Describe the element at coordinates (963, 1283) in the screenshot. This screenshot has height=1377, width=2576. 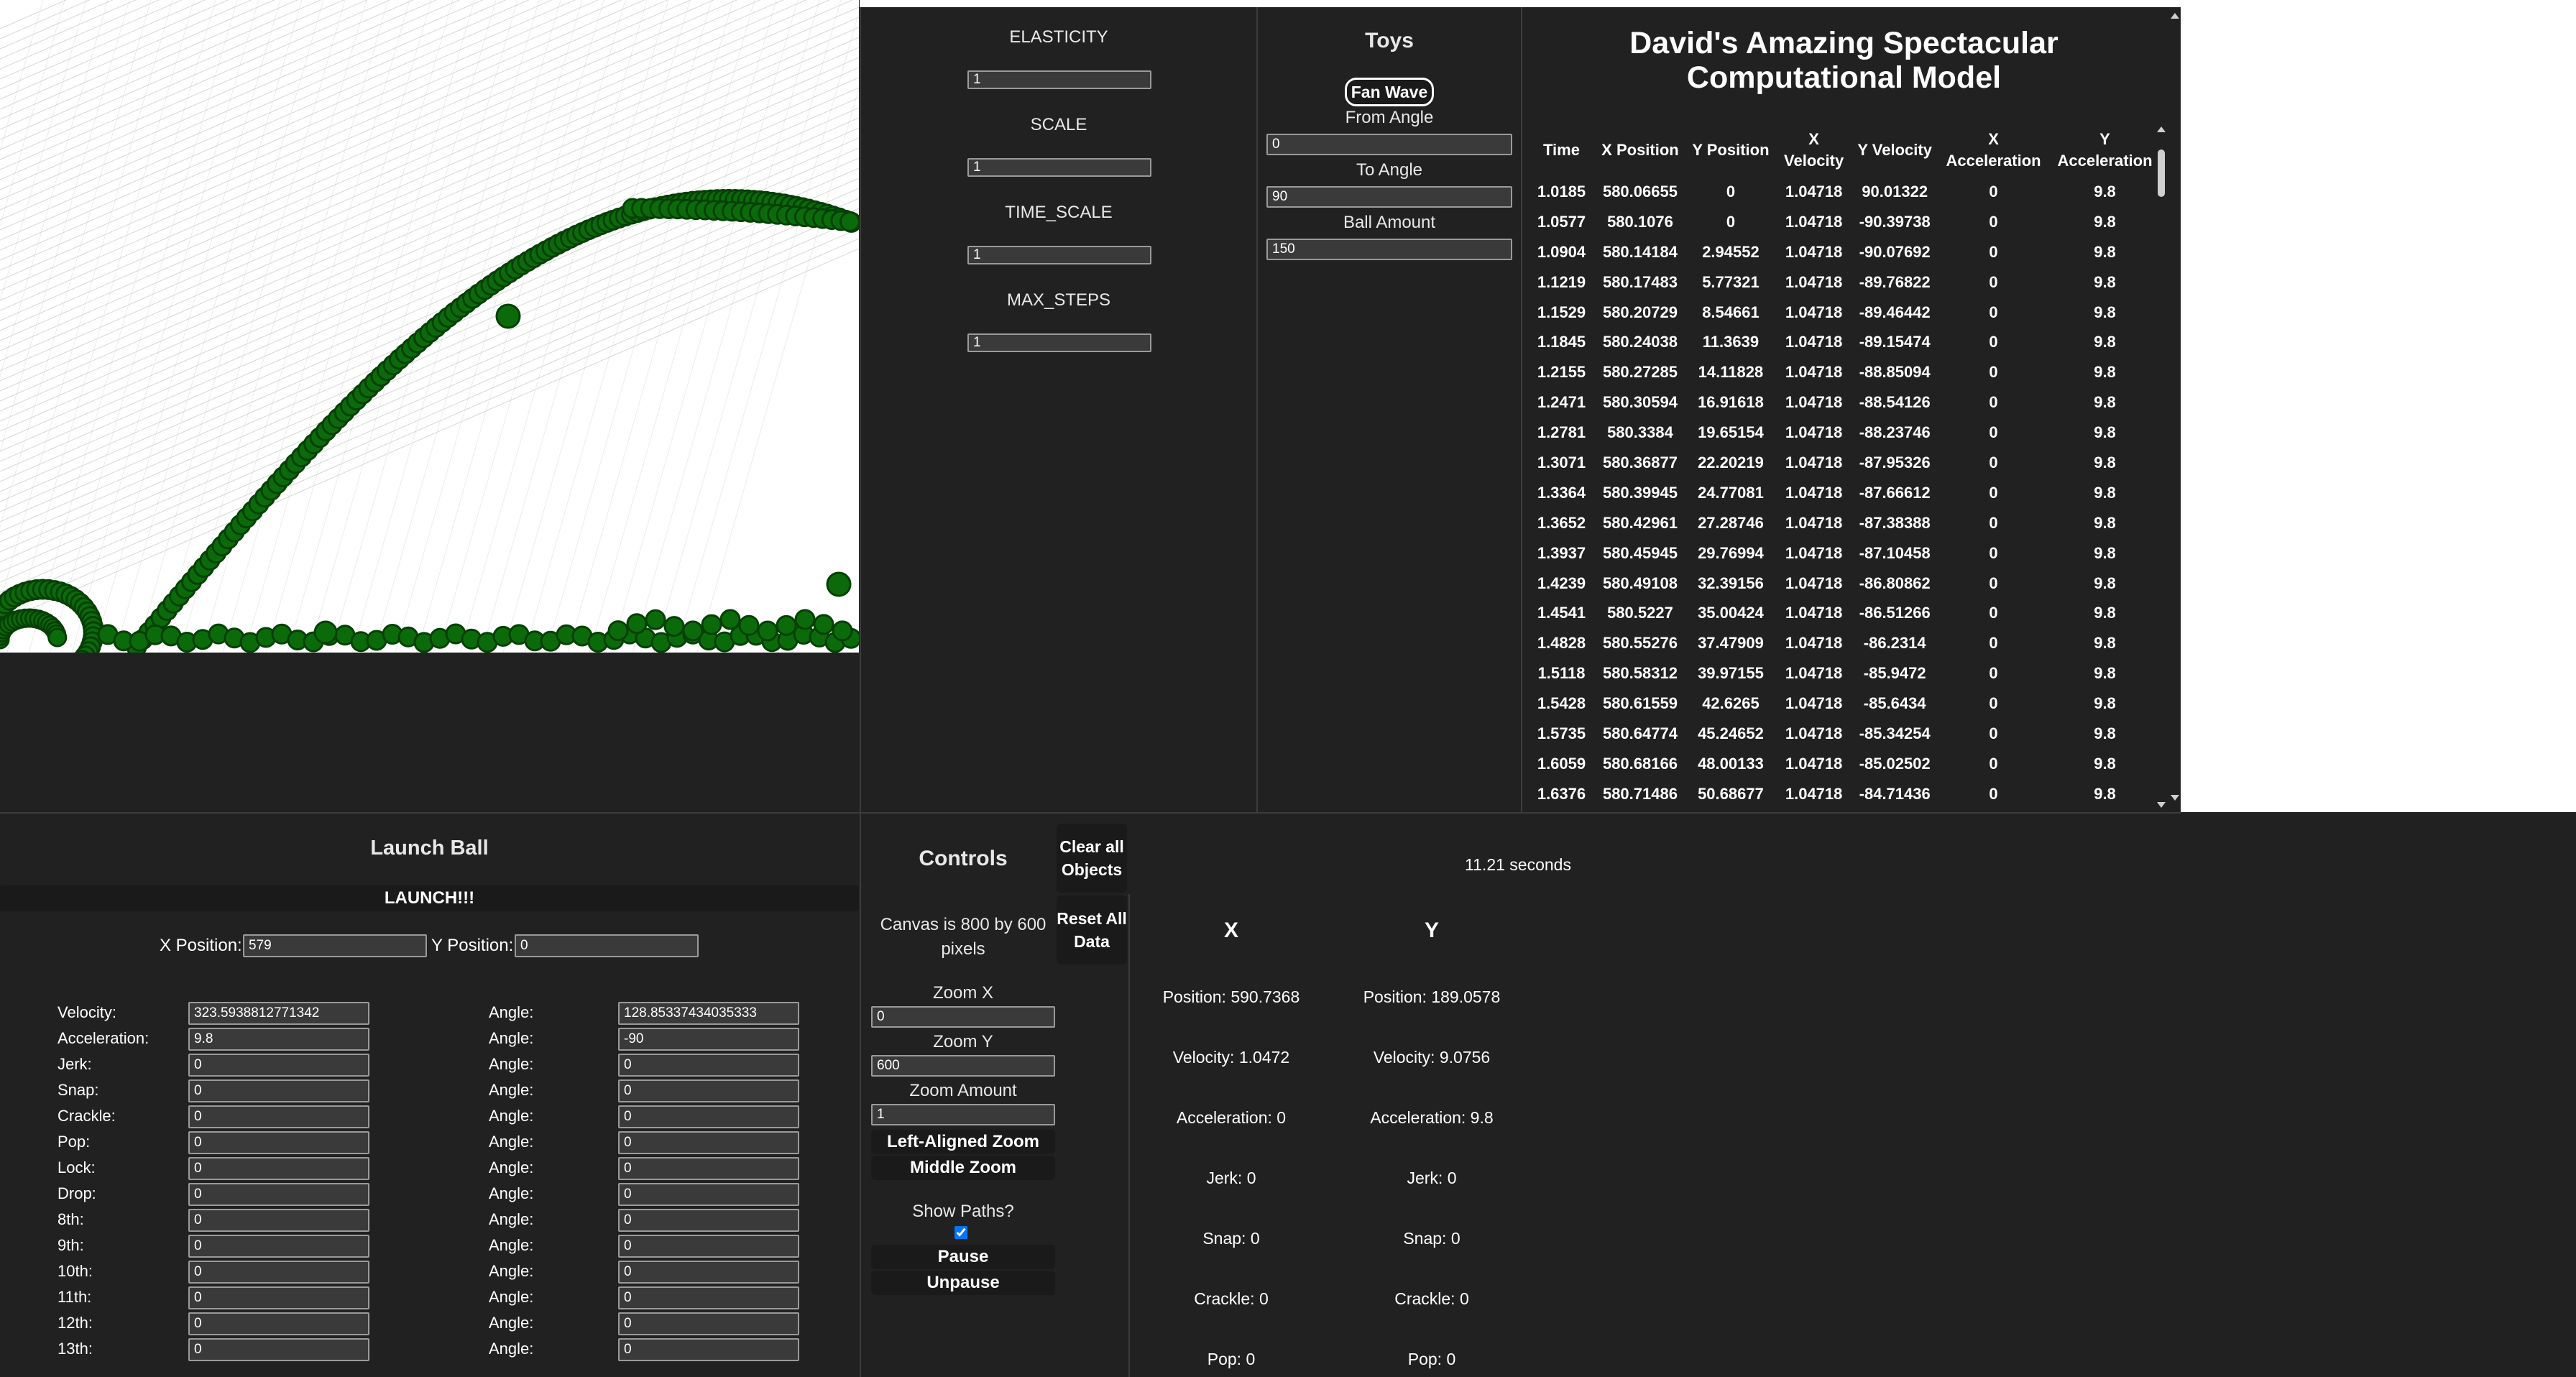
I see `unpause-button: Unpause` at that location.